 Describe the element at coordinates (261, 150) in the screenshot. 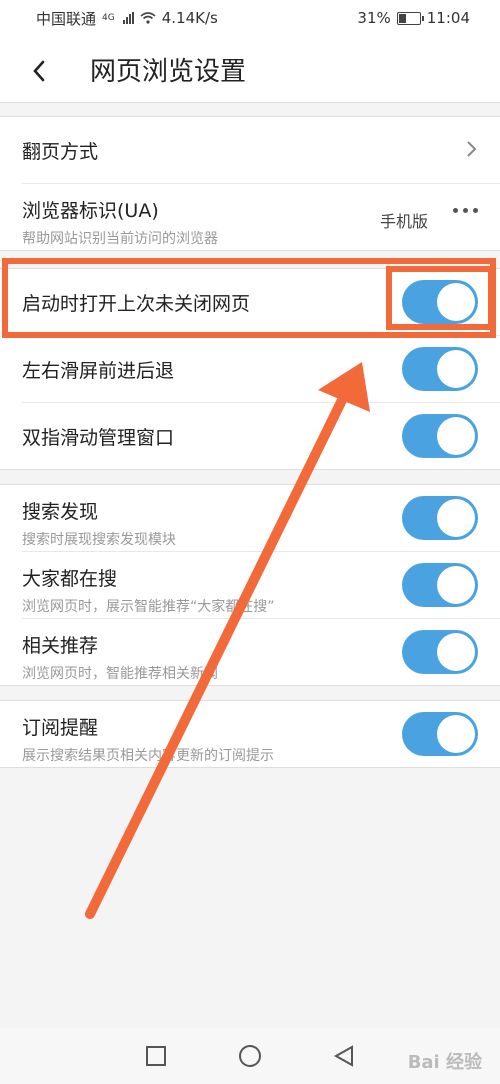

I see `setting-row-page-turn: 翻页方式` at that location.